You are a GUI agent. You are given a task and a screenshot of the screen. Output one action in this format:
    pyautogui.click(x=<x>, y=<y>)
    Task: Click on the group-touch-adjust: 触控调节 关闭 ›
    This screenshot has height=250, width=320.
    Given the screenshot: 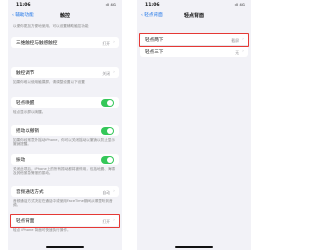 What is the action you would take?
    pyautogui.click(x=65, y=72)
    